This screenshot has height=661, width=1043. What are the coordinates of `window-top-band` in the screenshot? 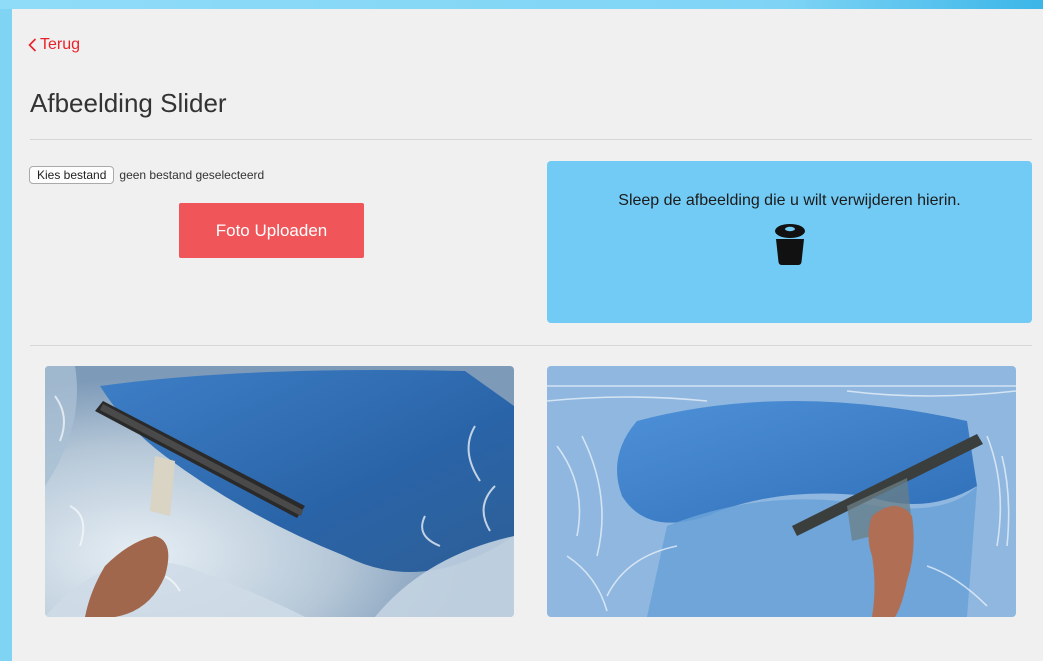 It's located at (521, 4).